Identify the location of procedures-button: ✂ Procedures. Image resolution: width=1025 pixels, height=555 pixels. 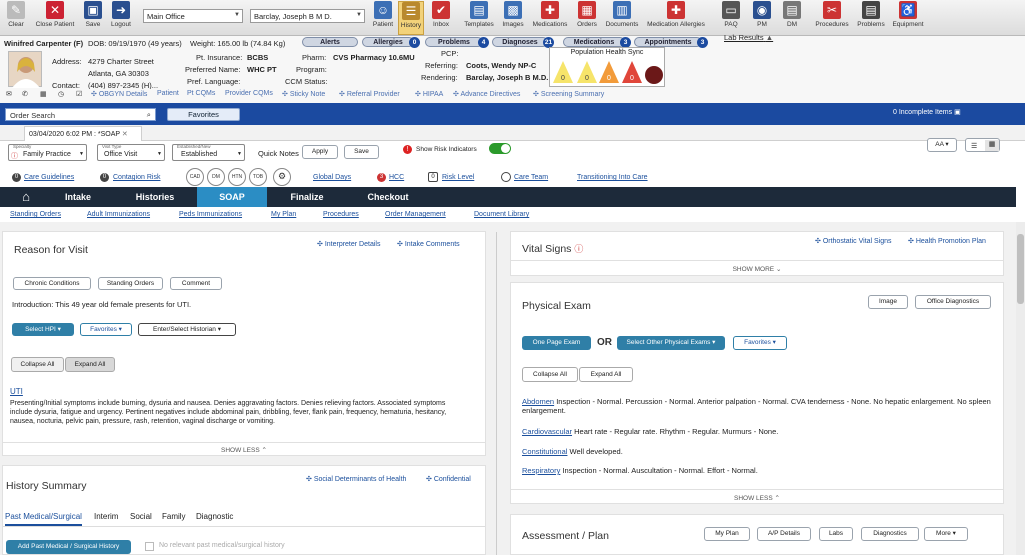
(832, 18).